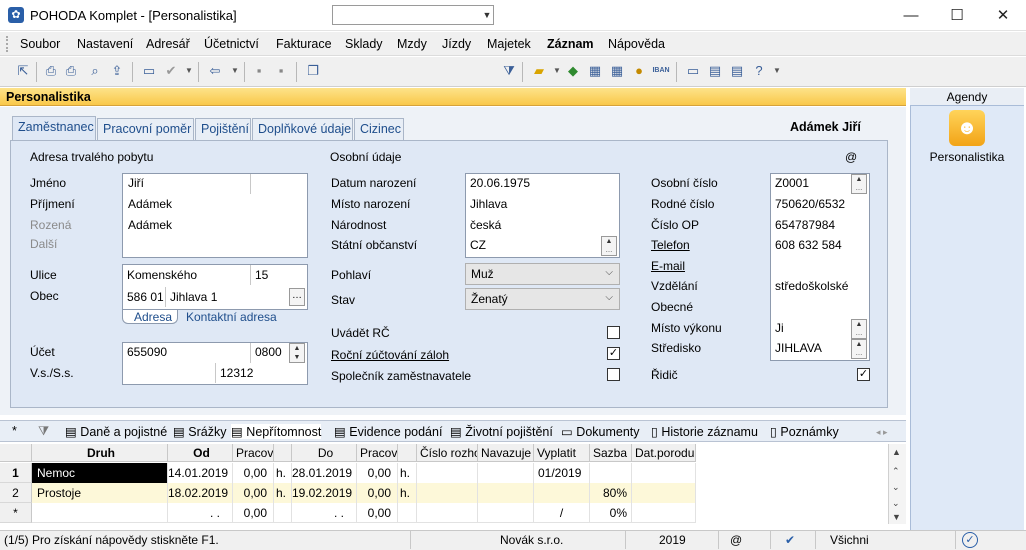 This screenshot has height=550, width=1026. Describe the element at coordinates (636, 44) in the screenshot. I see `menu-napoveda: Nápověda` at that location.